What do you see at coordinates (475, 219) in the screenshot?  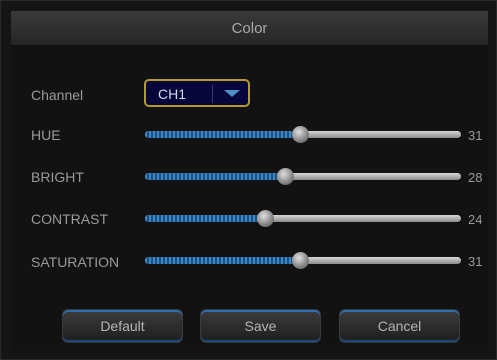 I see `contrast-value: 24` at bounding box center [475, 219].